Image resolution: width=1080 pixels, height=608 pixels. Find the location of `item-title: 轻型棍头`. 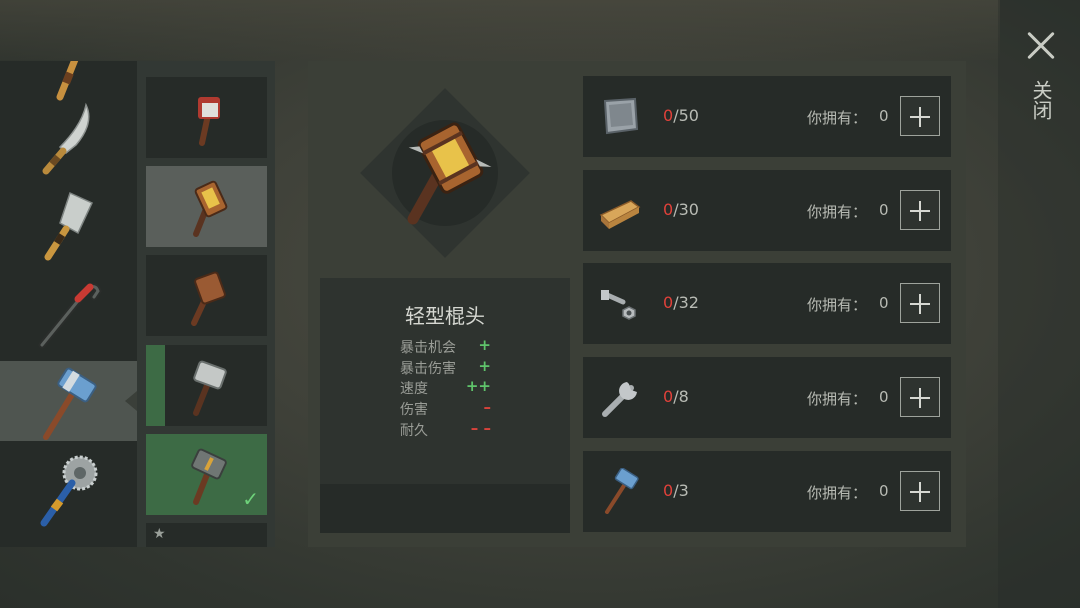

item-title: 轻型棍头 is located at coordinates (445, 316).